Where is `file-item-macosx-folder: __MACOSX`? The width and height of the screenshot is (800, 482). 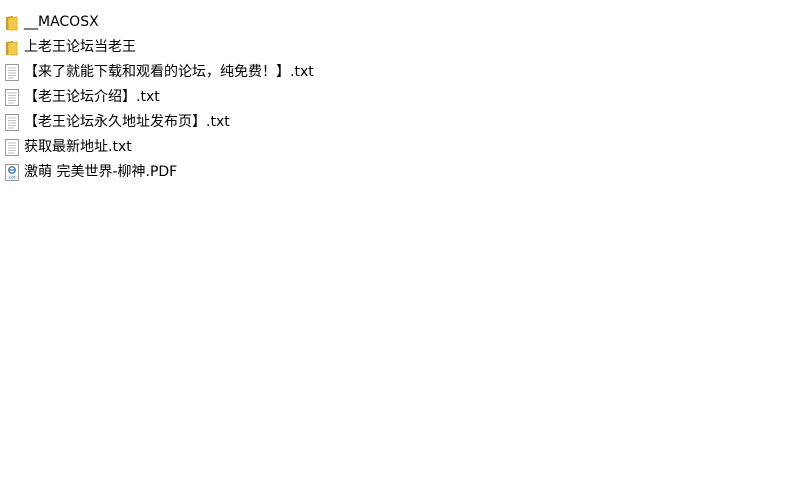 file-item-macosx-folder: __MACOSX is located at coordinates (204, 22).